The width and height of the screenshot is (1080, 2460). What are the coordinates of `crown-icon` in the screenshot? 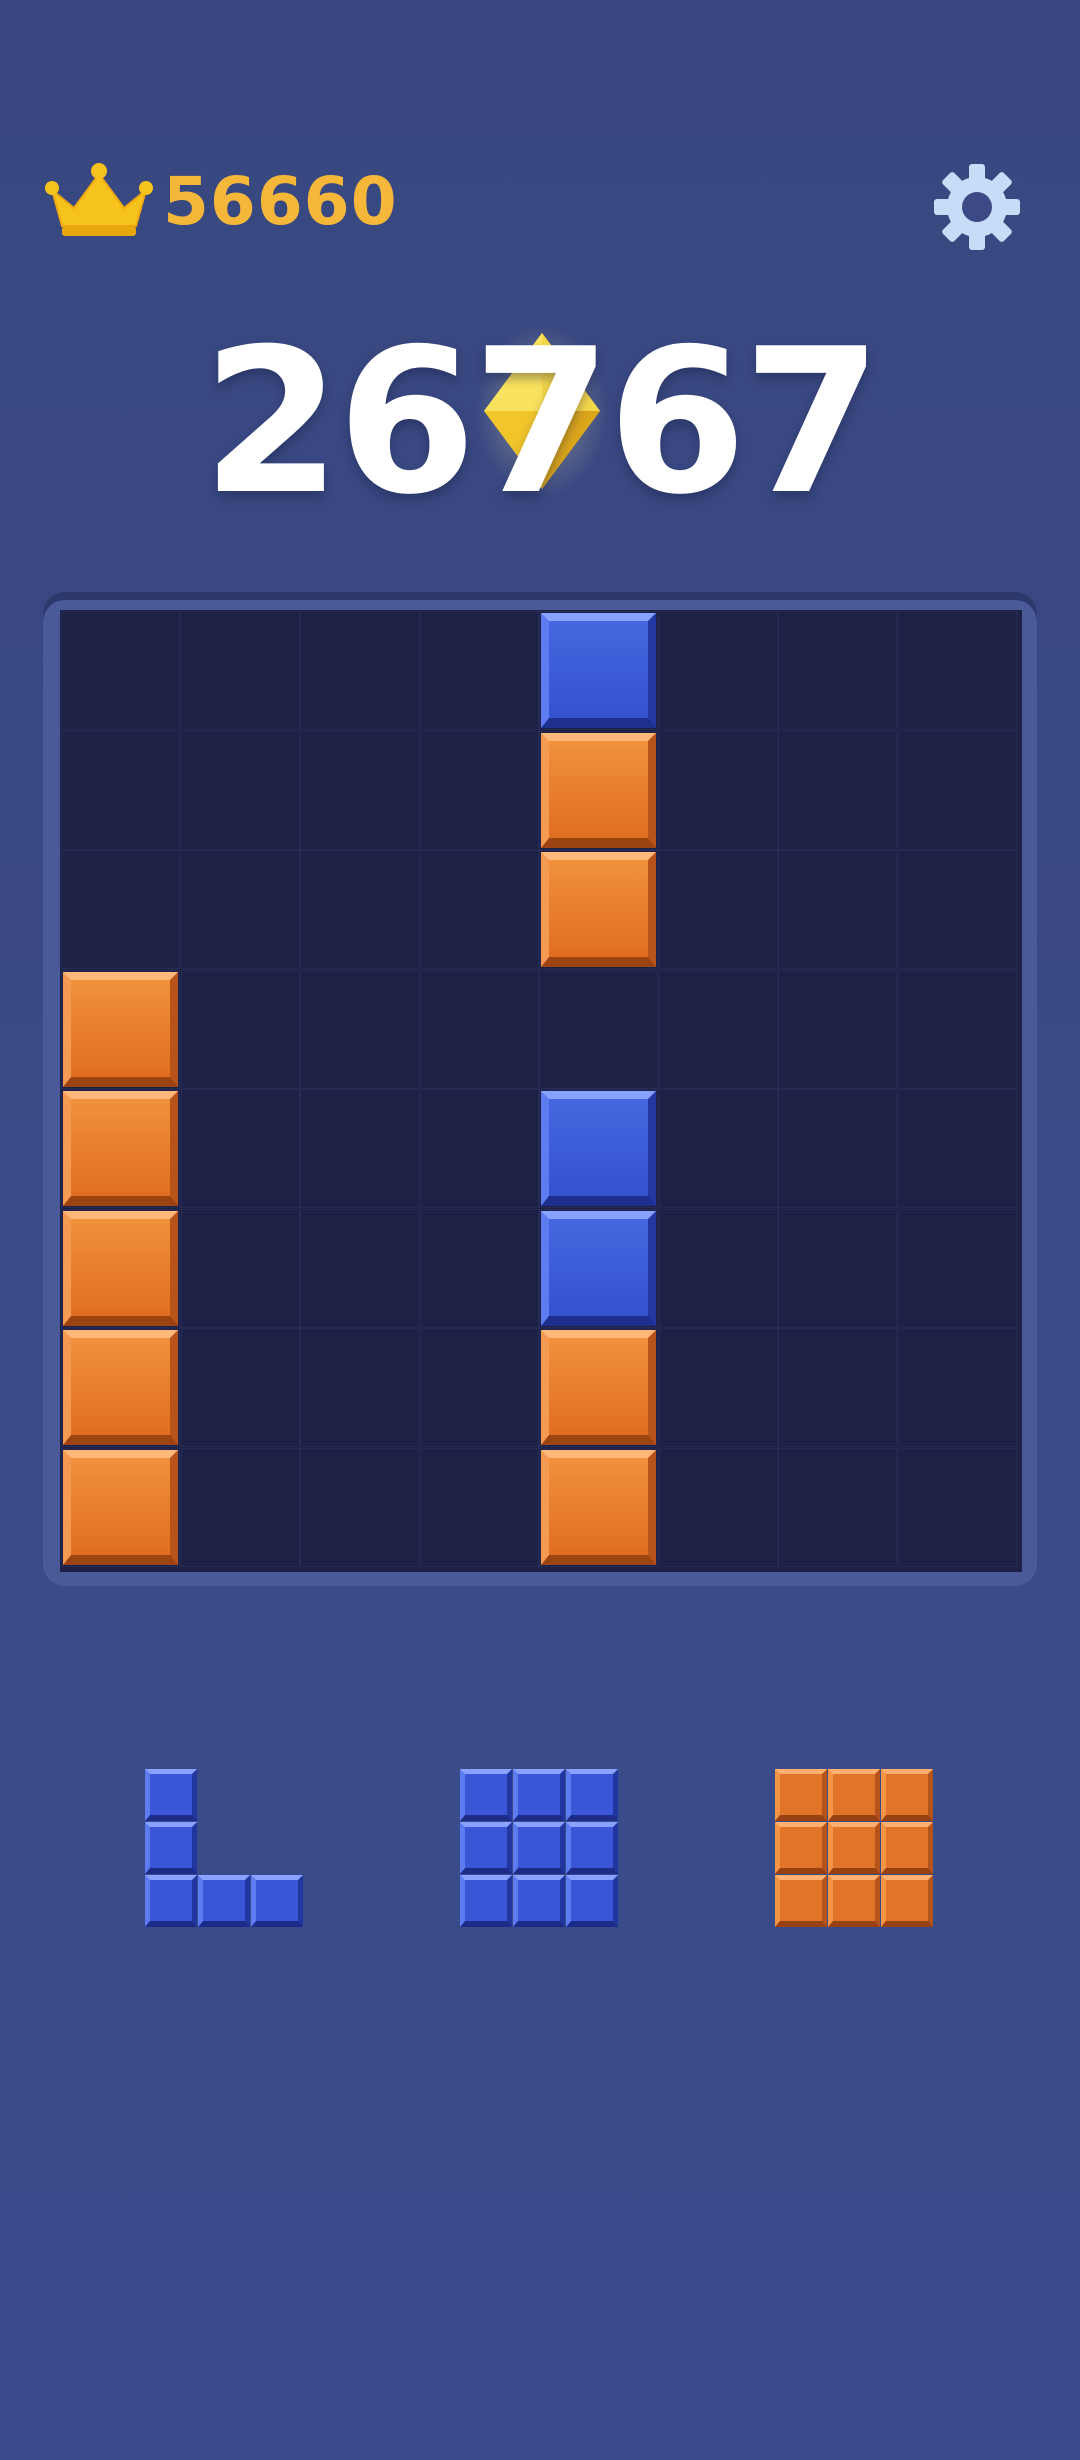 It's located at (99, 199).